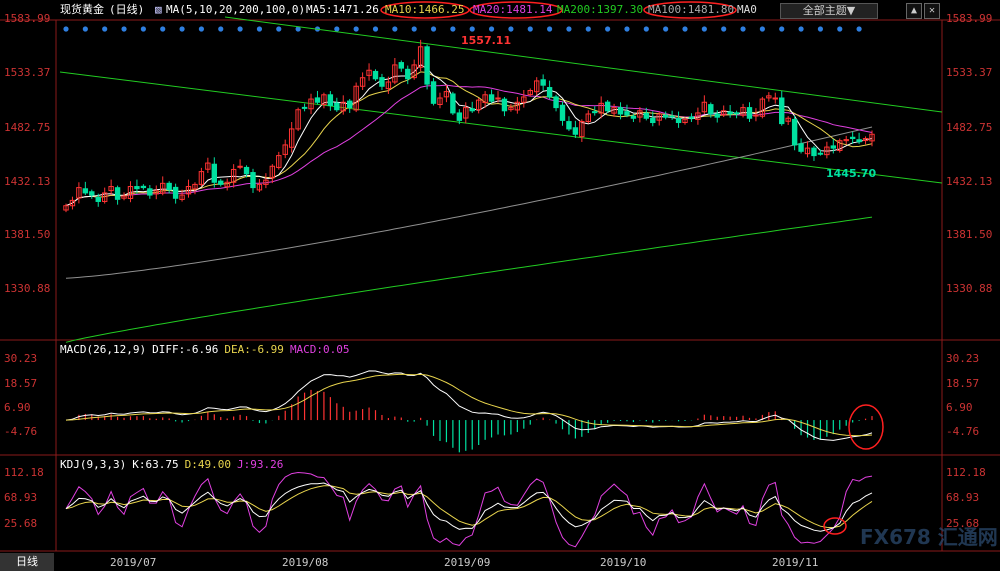  I want to click on ma10-value: MA10:1466.25, so click(425, 9).